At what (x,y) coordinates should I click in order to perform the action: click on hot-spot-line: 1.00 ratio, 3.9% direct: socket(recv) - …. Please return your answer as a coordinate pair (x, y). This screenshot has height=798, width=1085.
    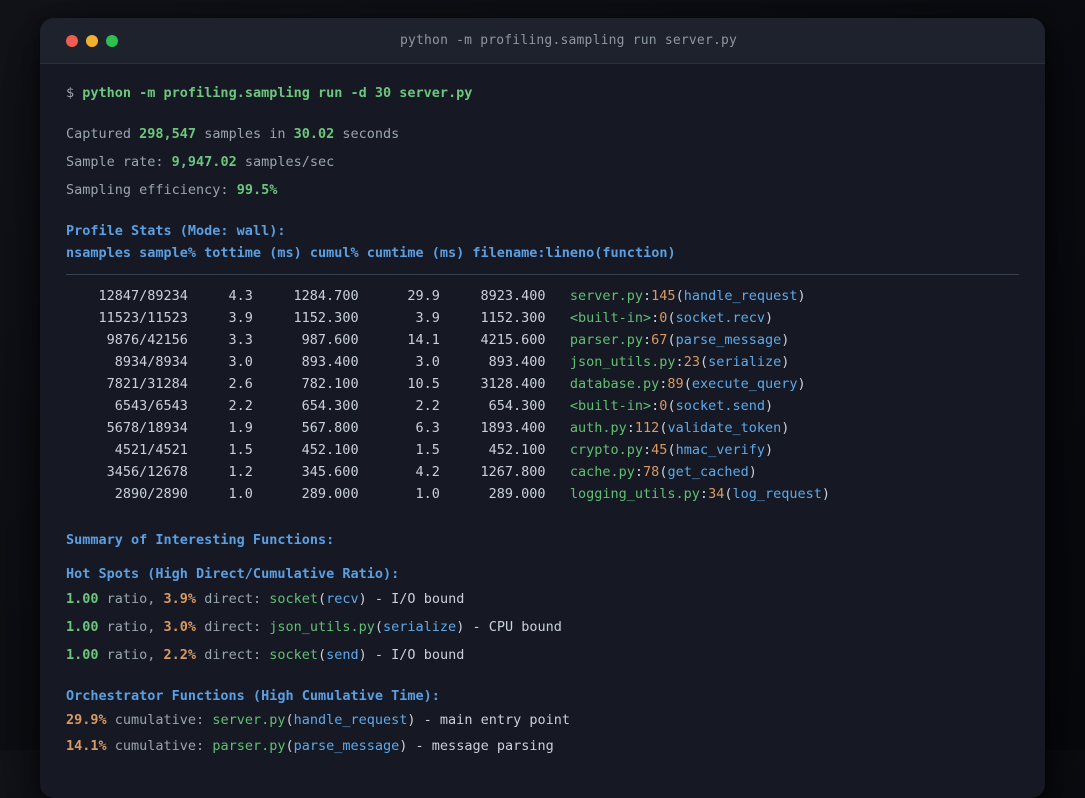
    Looking at the image, I should click on (542, 599).